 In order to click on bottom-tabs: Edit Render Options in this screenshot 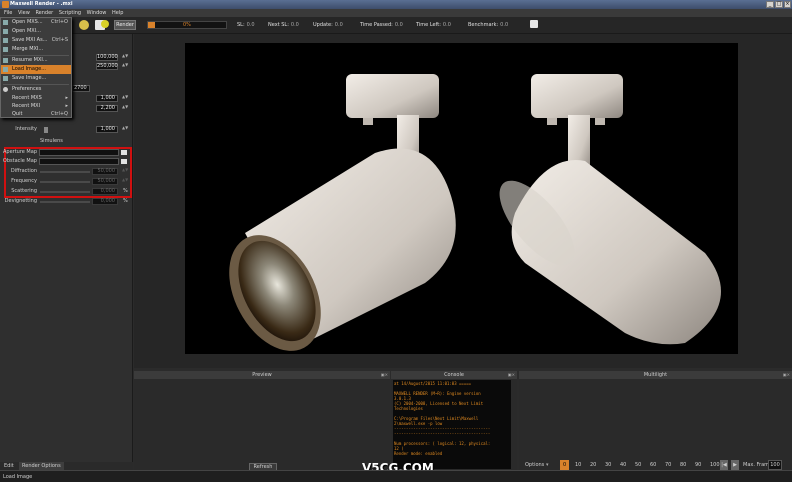, I will do `click(66, 466)`.